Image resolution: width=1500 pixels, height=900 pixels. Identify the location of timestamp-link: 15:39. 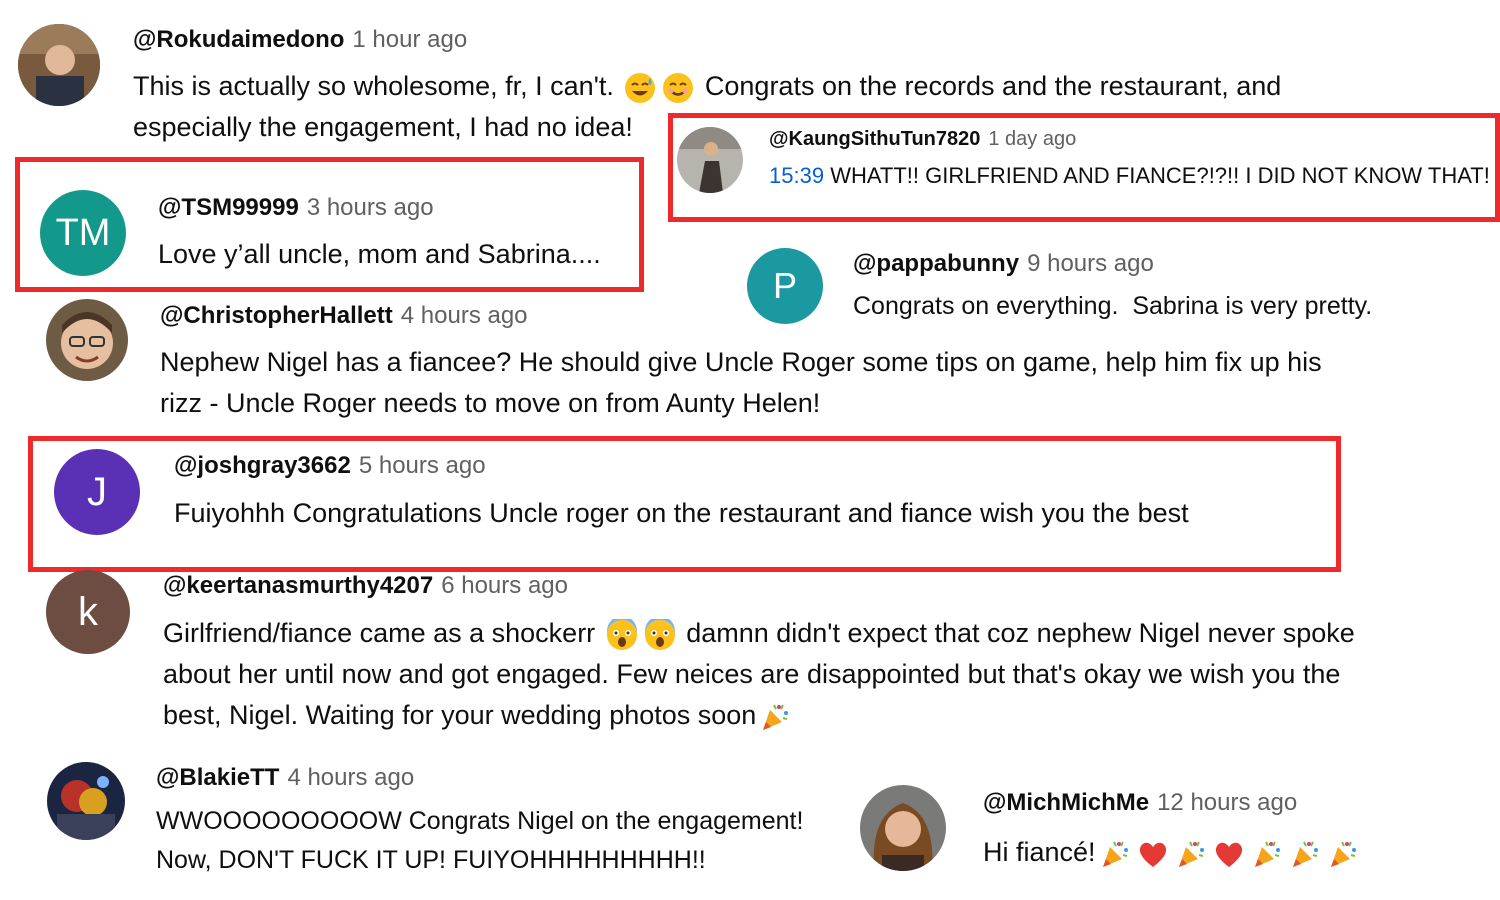
(796, 175).